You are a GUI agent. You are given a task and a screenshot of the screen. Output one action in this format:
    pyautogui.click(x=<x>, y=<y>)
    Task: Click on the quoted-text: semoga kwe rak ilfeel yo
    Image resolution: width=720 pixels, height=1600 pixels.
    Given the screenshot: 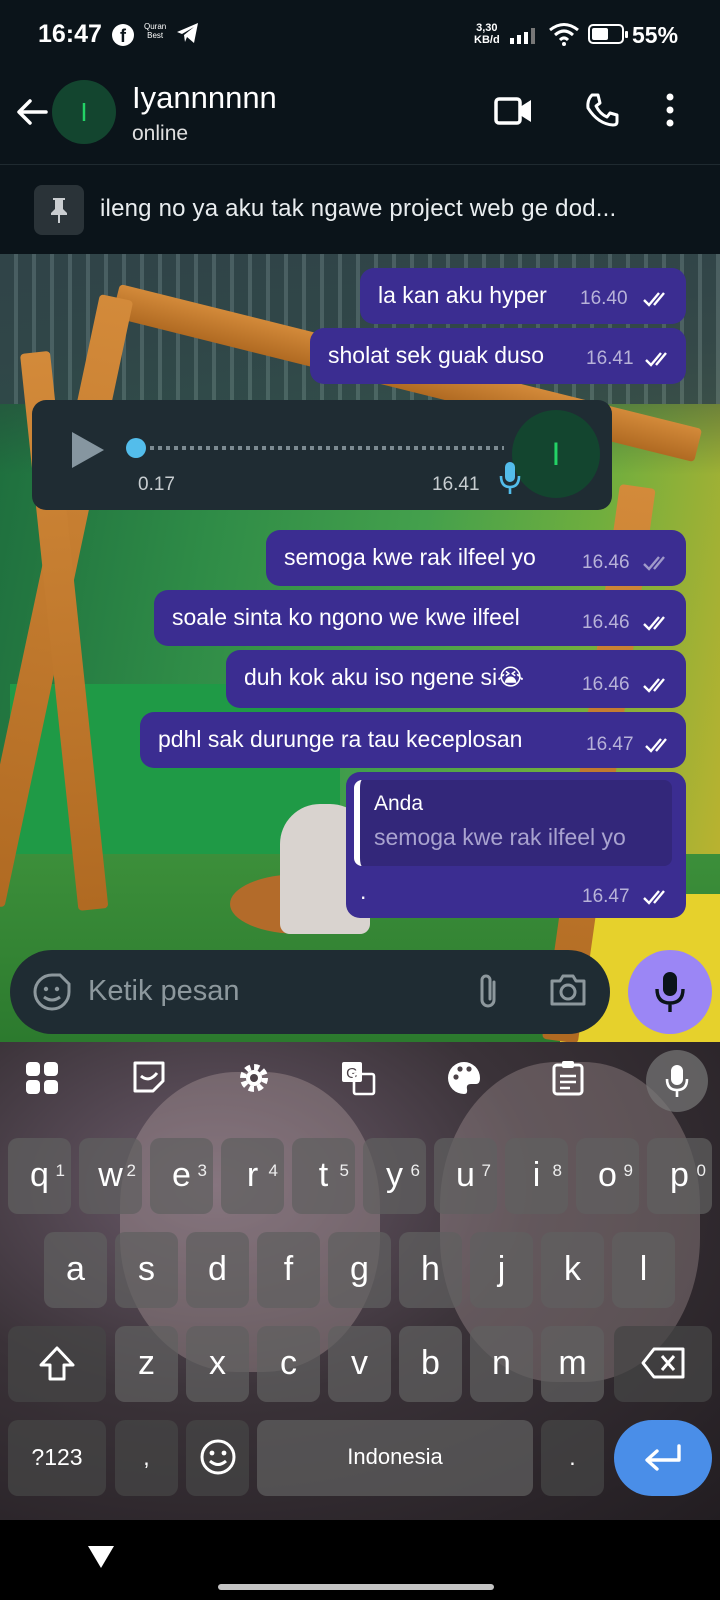 What is the action you would take?
    pyautogui.click(x=500, y=837)
    